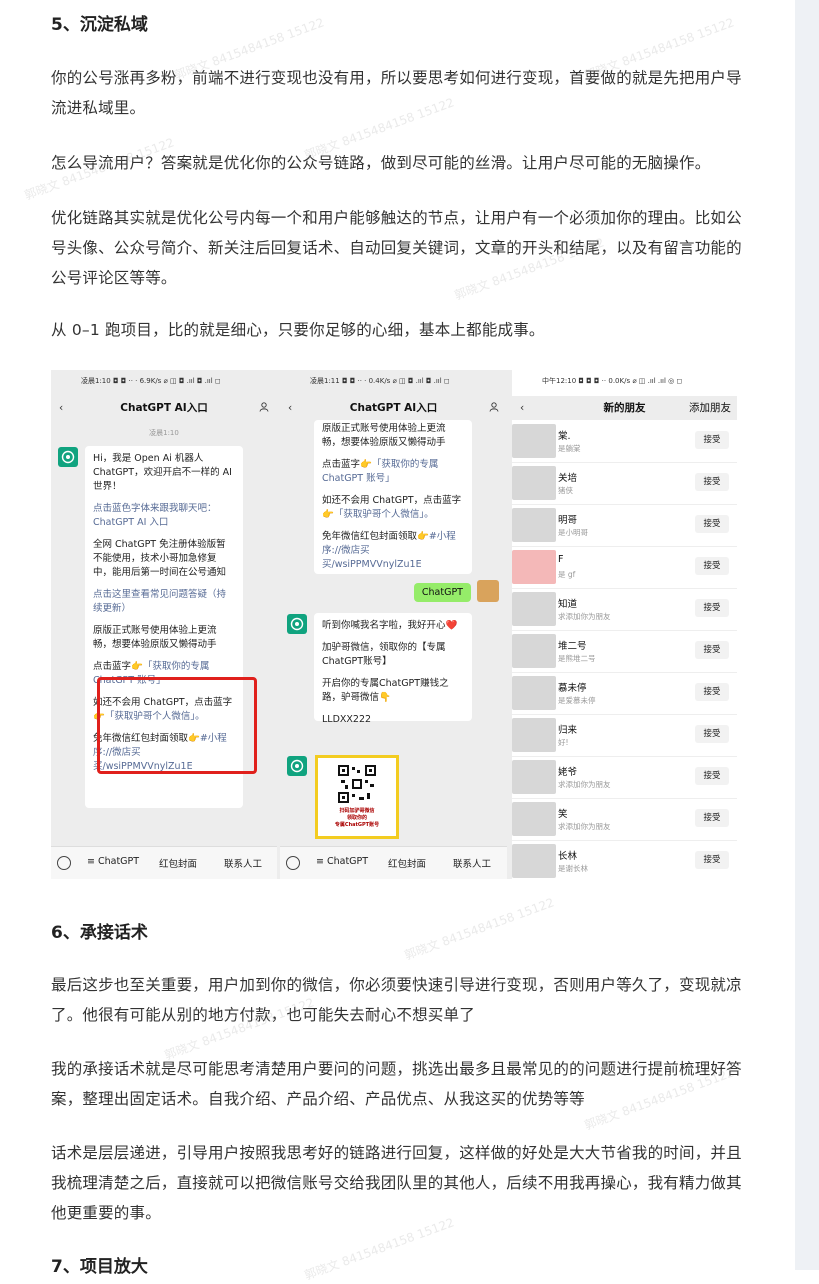 This screenshot has width=819, height=1284. What do you see at coordinates (568, 772) in the screenshot?
I see `friend-name: 姥爷` at bounding box center [568, 772].